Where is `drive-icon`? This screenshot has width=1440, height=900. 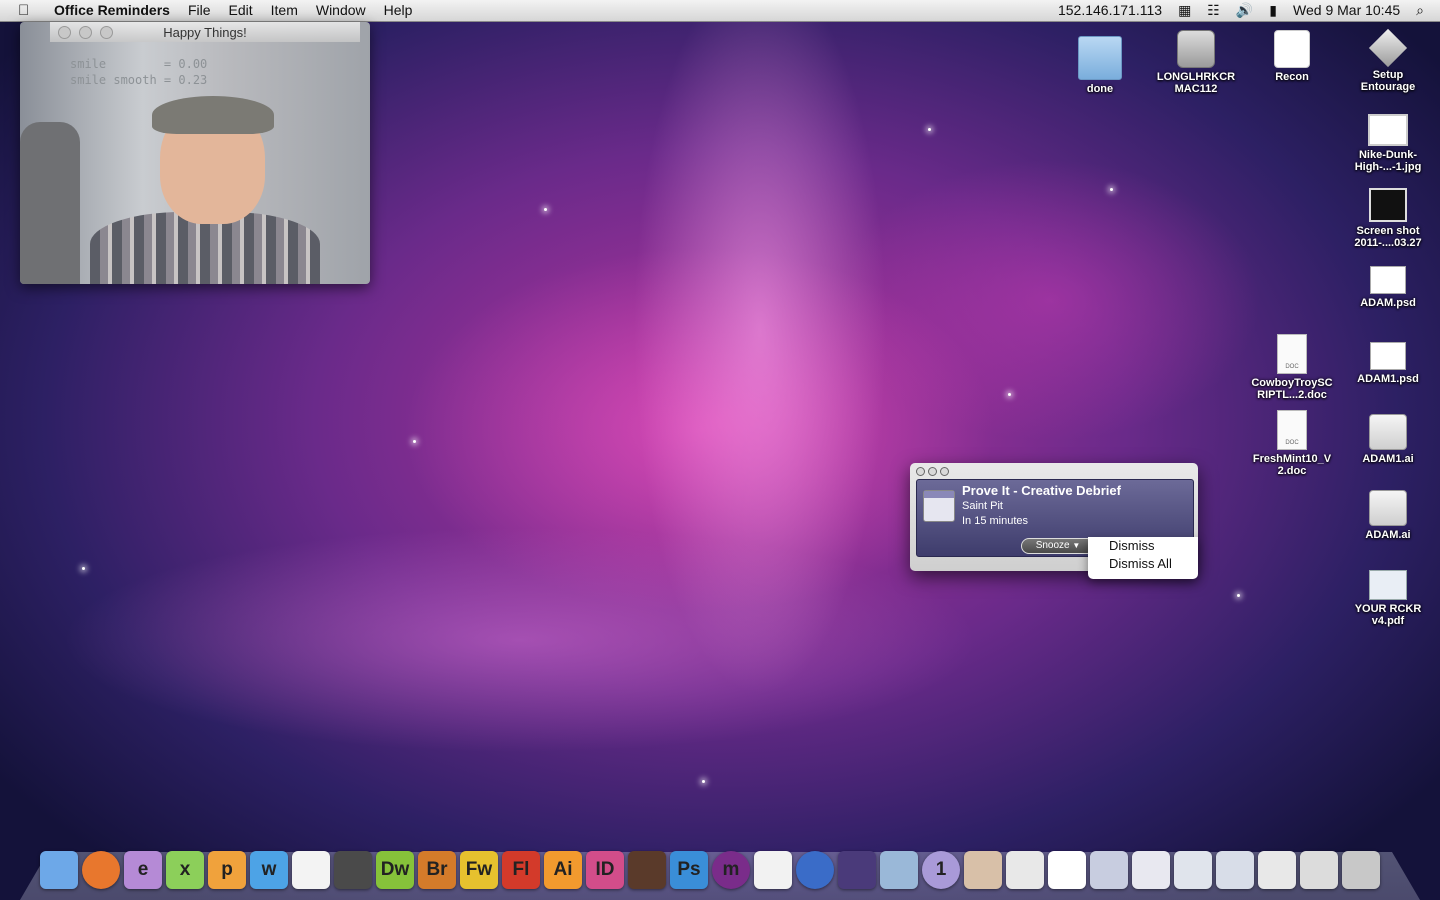 drive-icon is located at coordinates (1196, 49).